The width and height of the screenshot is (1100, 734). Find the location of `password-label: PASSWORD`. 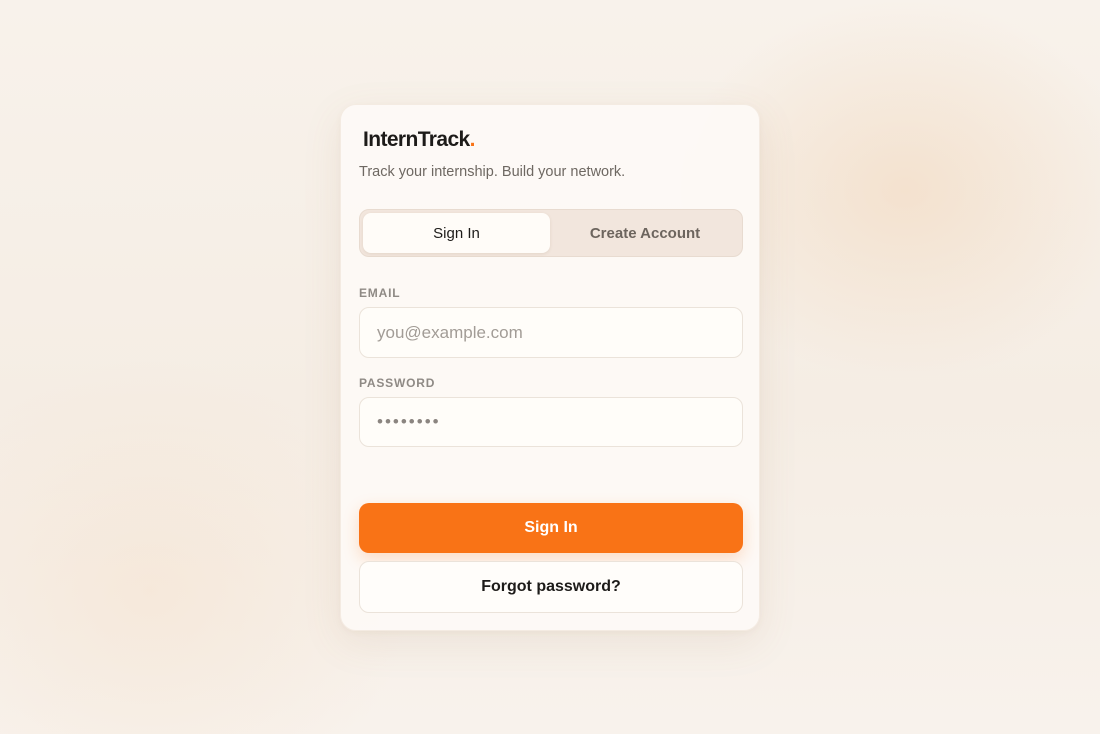

password-label: PASSWORD is located at coordinates (397, 383).